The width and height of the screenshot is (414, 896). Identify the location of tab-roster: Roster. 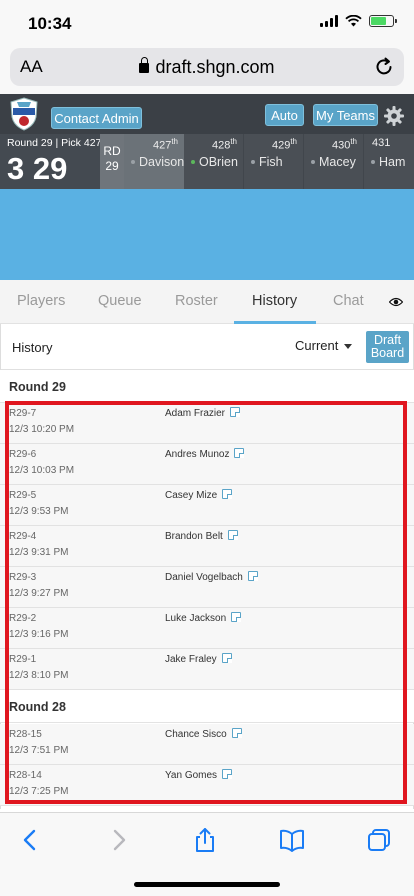
(196, 301).